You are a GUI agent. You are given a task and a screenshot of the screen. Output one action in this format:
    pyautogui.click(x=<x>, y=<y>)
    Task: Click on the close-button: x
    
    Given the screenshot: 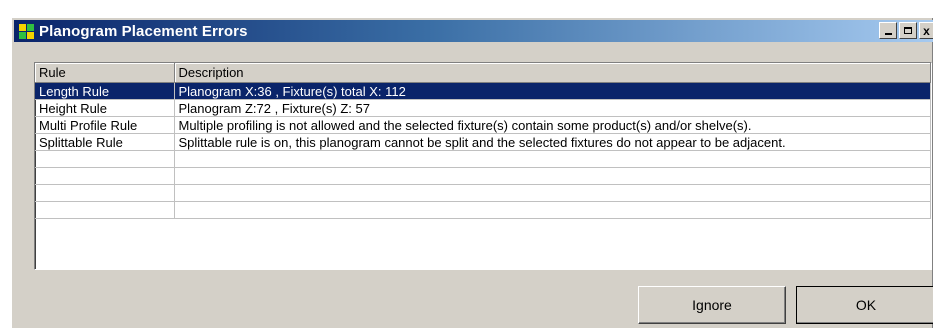 What is the action you would take?
    pyautogui.click(x=926, y=30)
    